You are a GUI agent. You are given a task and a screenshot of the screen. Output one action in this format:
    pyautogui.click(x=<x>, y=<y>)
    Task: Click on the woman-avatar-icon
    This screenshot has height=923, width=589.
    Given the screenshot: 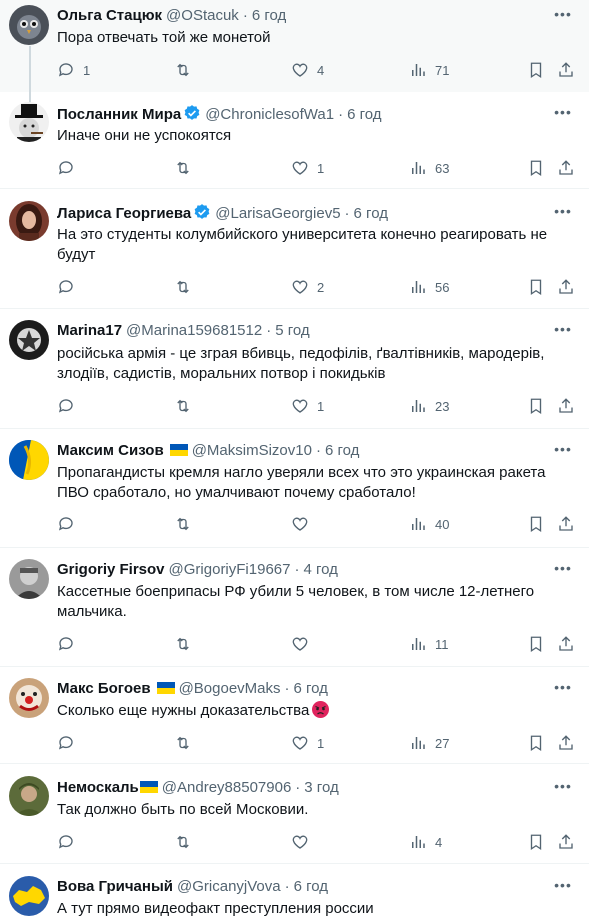 What is the action you would take?
    pyautogui.click(x=29, y=221)
    